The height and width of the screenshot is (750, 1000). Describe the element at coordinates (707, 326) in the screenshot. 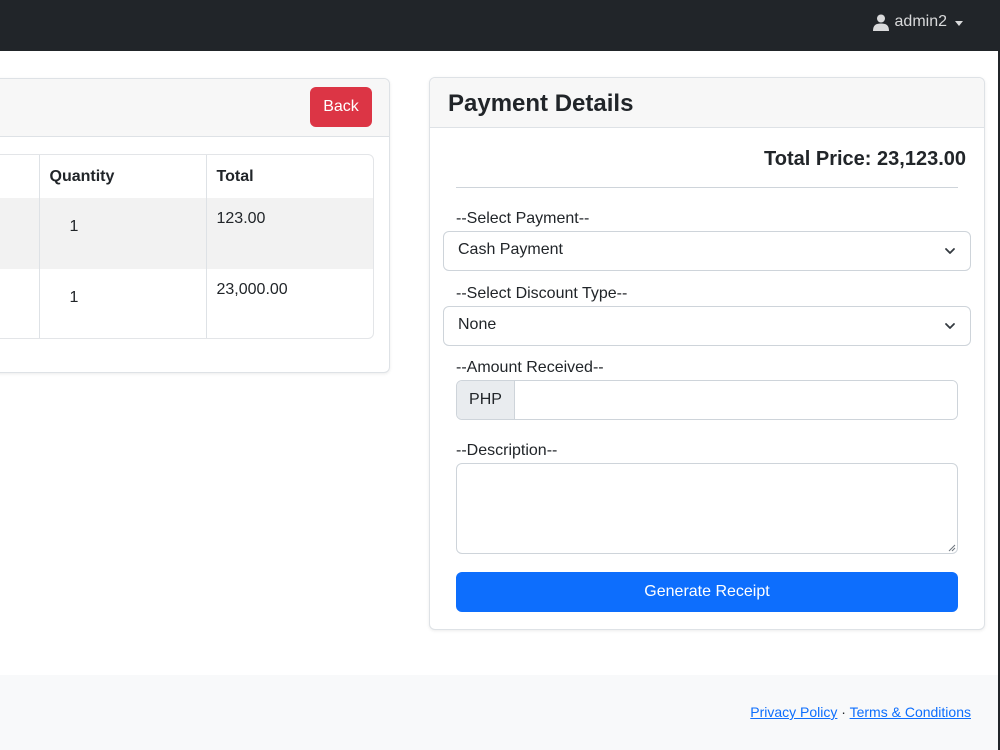

I see `discount-type-select: None` at that location.